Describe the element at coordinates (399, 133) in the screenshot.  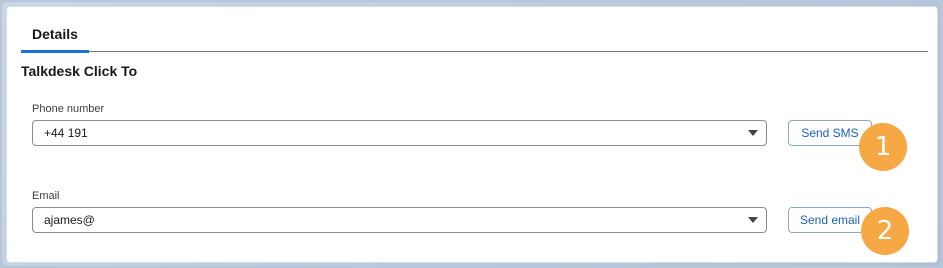
I see `phone-number-select: +44 191` at that location.